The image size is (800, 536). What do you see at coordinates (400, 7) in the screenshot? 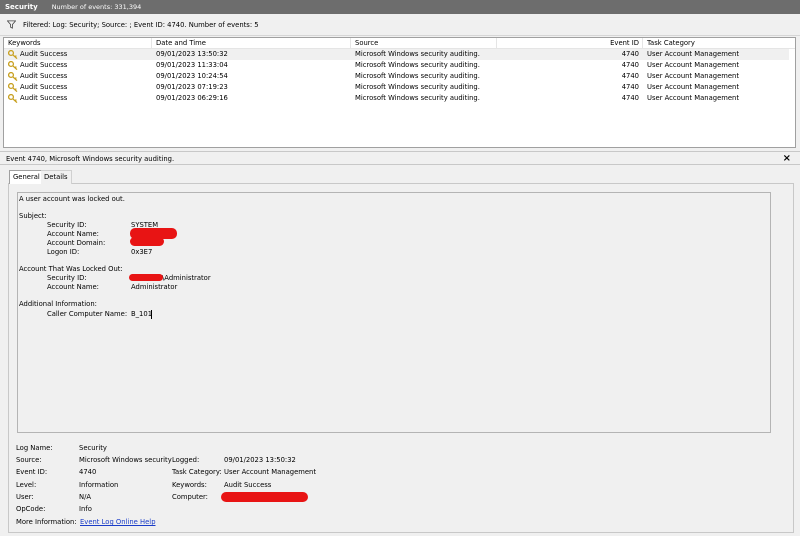
I see `log-title-bar: Security Number of events: 331,394` at bounding box center [400, 7].